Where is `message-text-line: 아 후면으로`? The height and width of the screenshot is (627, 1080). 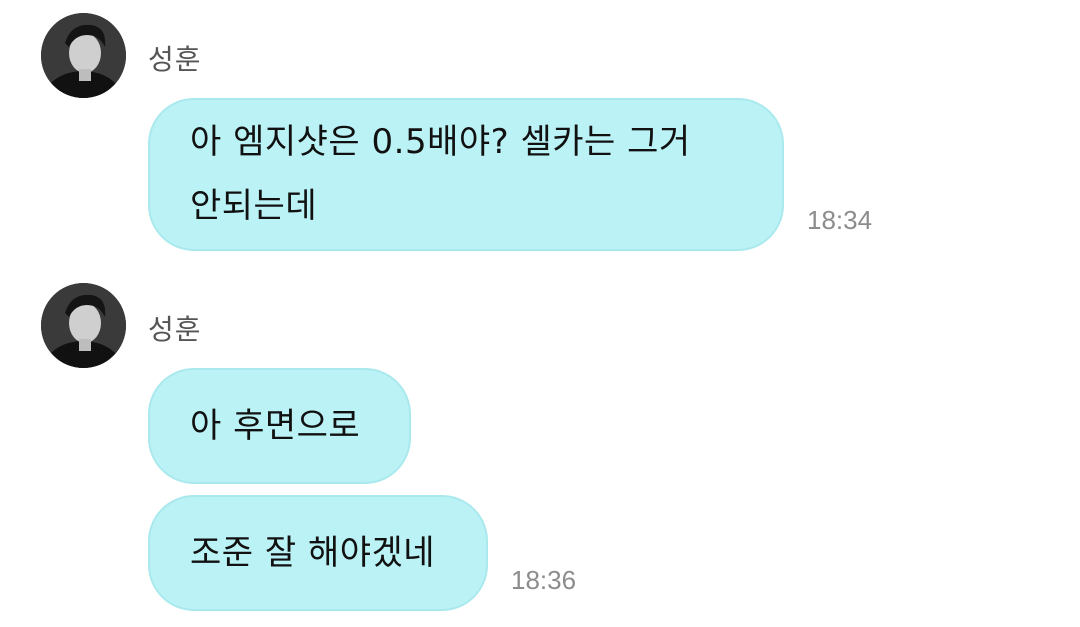 message-text-line: 아 후면으로 is located at coordinates (275, 426).